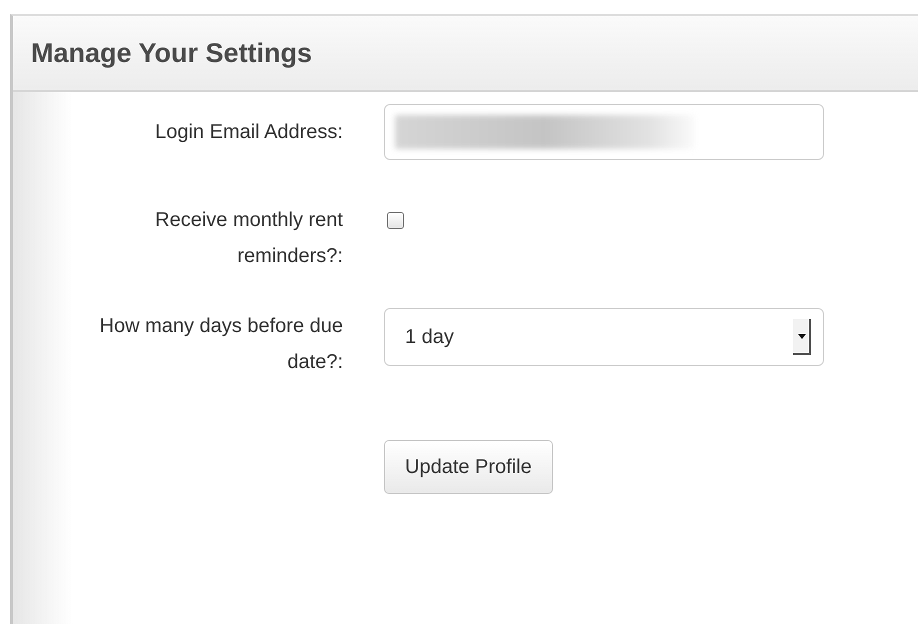 The image size is (918, 624). Describe the element at coordinates (604, 132) in the screenshot. I see `email-field` at that location.